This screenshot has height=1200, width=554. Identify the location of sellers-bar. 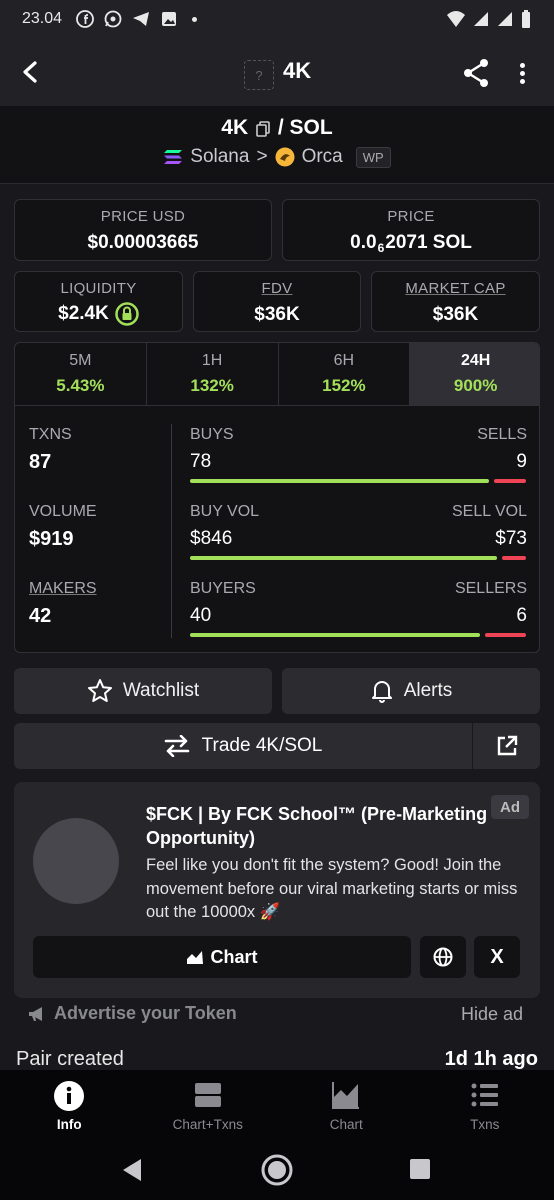
(505, 635).